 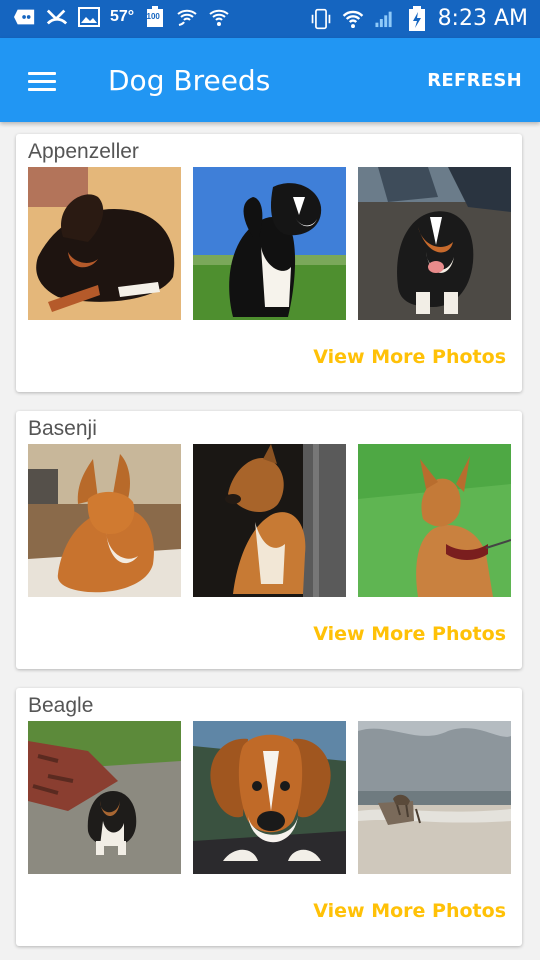 What do you see at coordinates (83, 151) in the screenshot?
I see `breed-name: Appenzeller` at bounding box center [83, 151].